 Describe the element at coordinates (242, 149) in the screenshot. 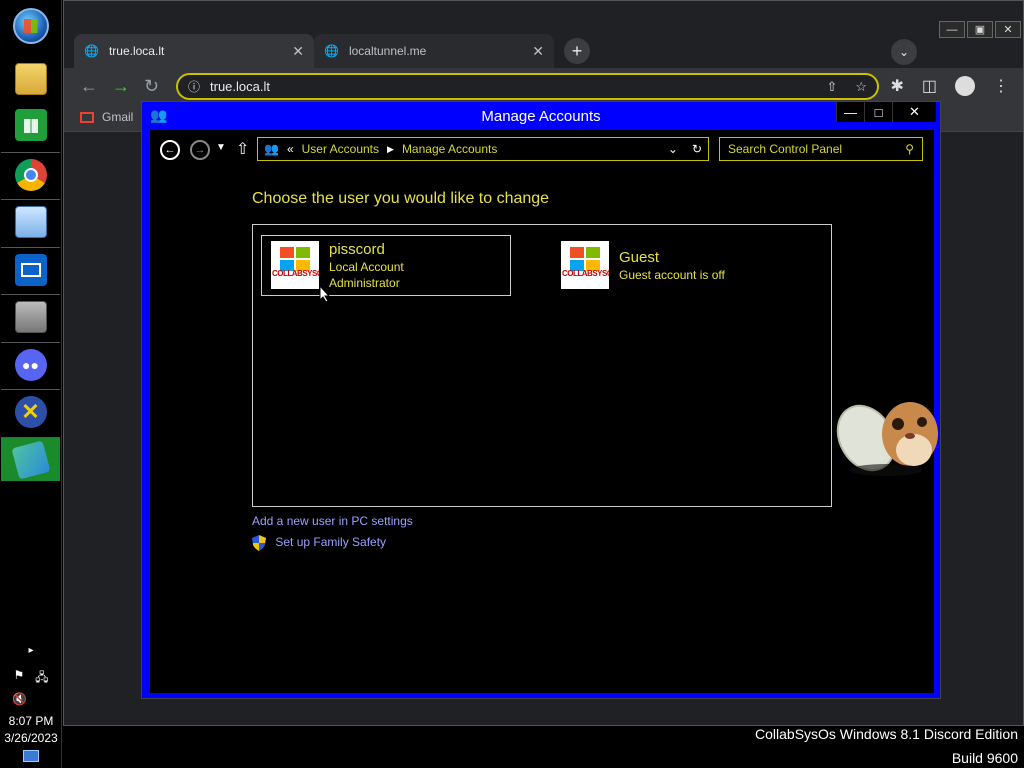

I see `up-arrow-icon: ⇧` at that location.